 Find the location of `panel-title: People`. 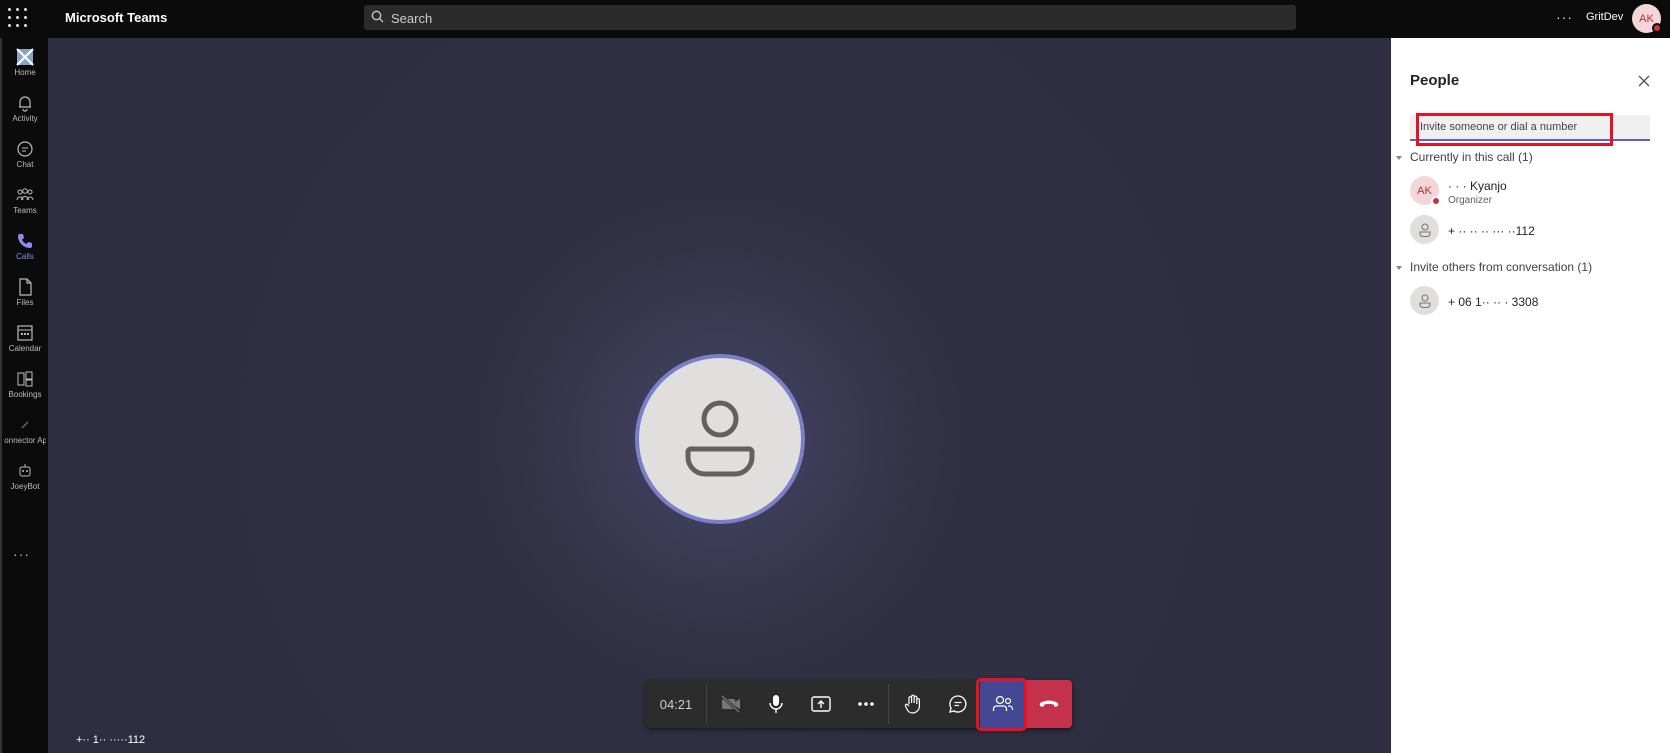

panel-title: People is located at coordinates (1435, 80).